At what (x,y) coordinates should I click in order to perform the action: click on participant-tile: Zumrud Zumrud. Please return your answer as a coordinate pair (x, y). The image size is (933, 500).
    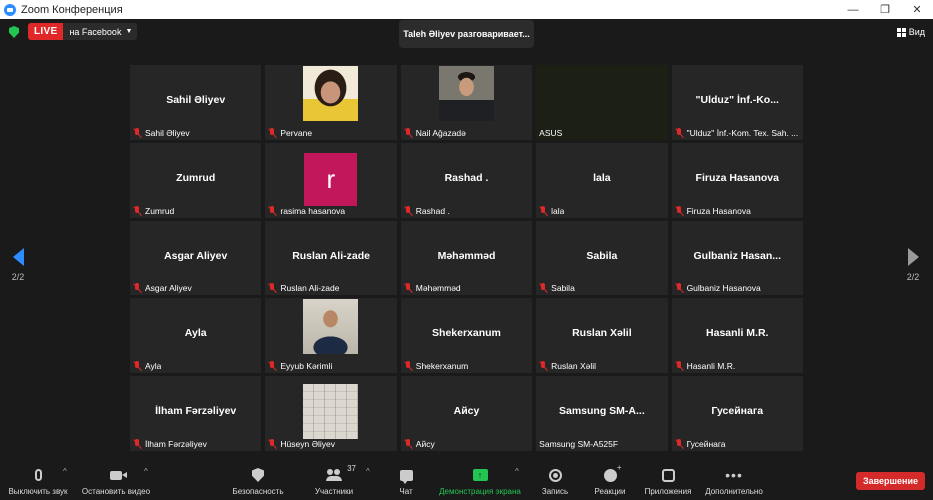
    Looking at the image, I should click on (196, 180).